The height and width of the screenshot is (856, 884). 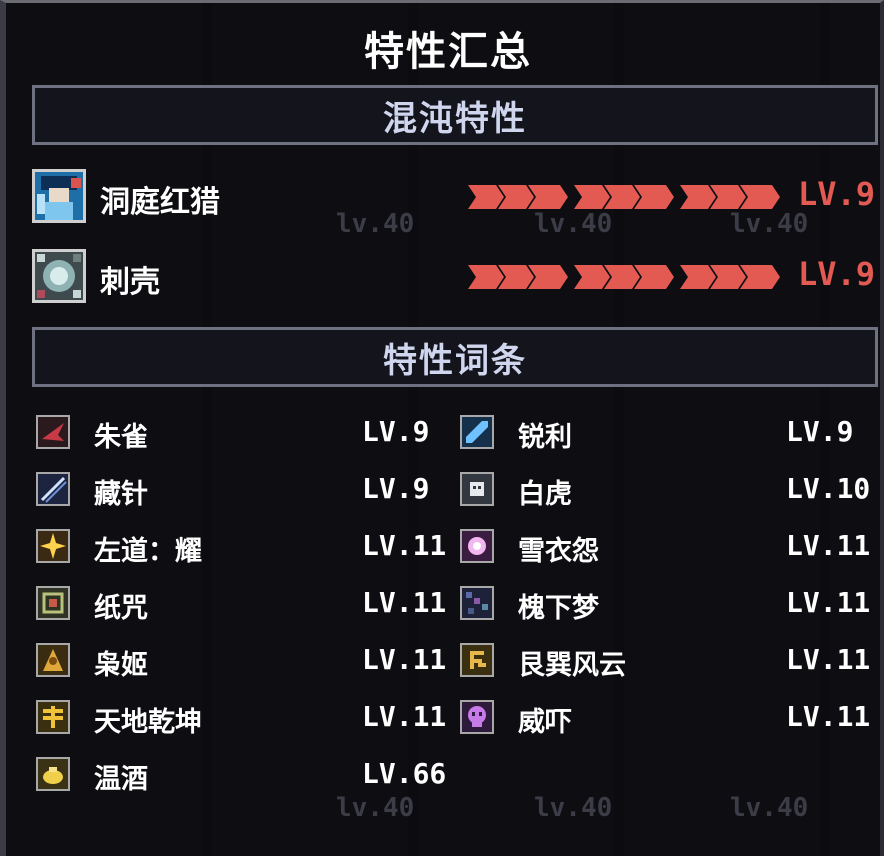 What do you see at coordinates (477, 546) in the screenshot?
I see `snow-robe-icon` at bounding box center [477, 546].